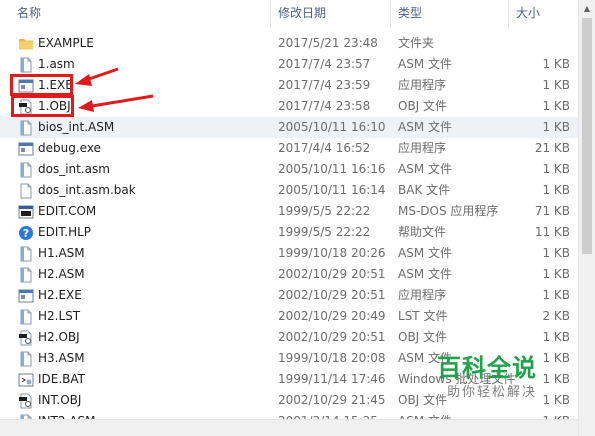 Image resolution: width=595 pixels, height=436 pixels. Describe the element at coordinates (587, 136) in the screenshot. I see `scrollbar-thumb` at that location.